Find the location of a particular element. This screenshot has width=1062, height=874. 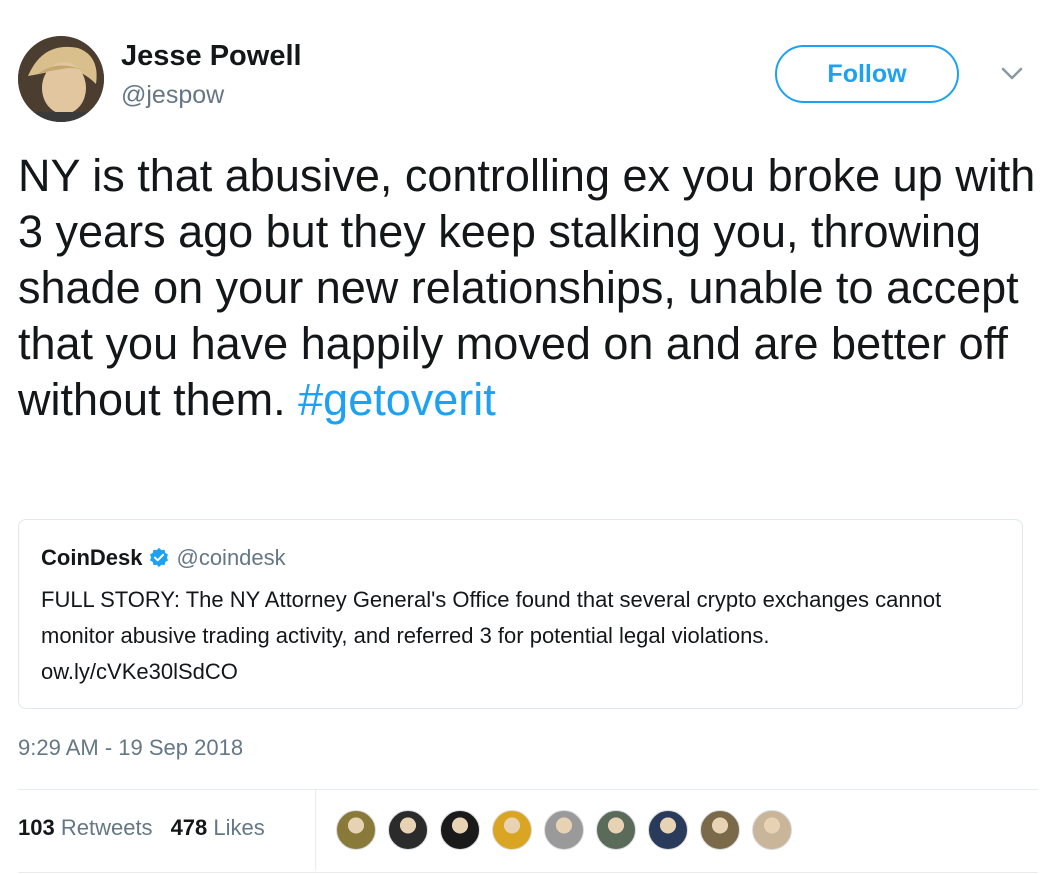

author-handle: @jespow is located at coordinates (172, 95).